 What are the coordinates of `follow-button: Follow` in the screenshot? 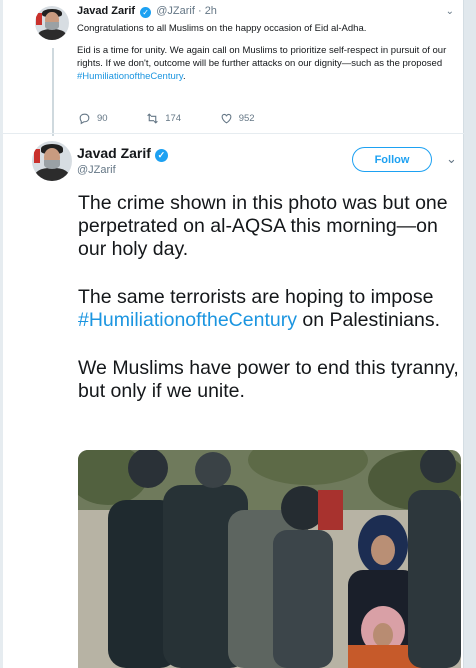 It's located at (392, 159).